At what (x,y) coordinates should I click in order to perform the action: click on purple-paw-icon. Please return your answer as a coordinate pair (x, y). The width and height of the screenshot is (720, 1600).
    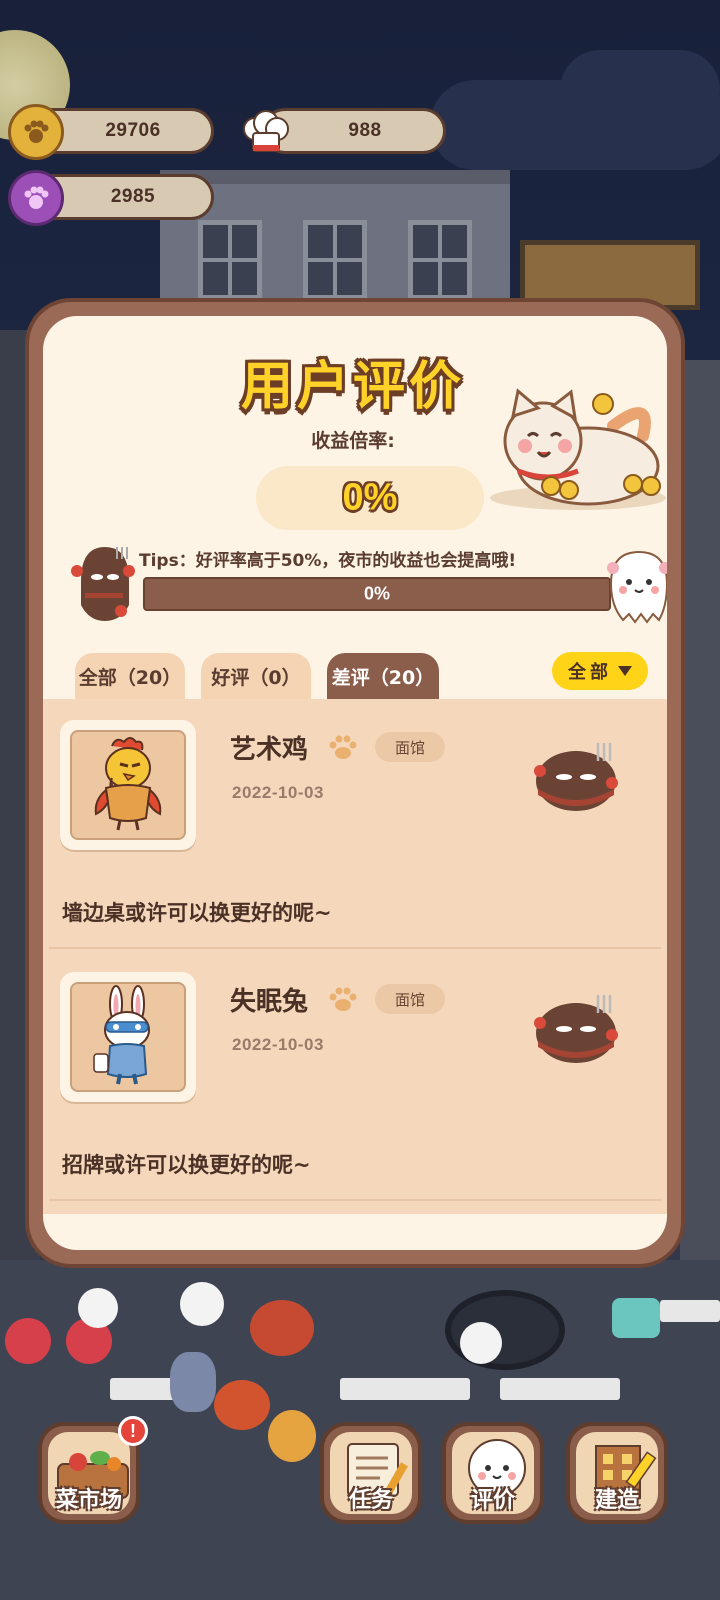
    Looking at the image, I should click on (36, 198).